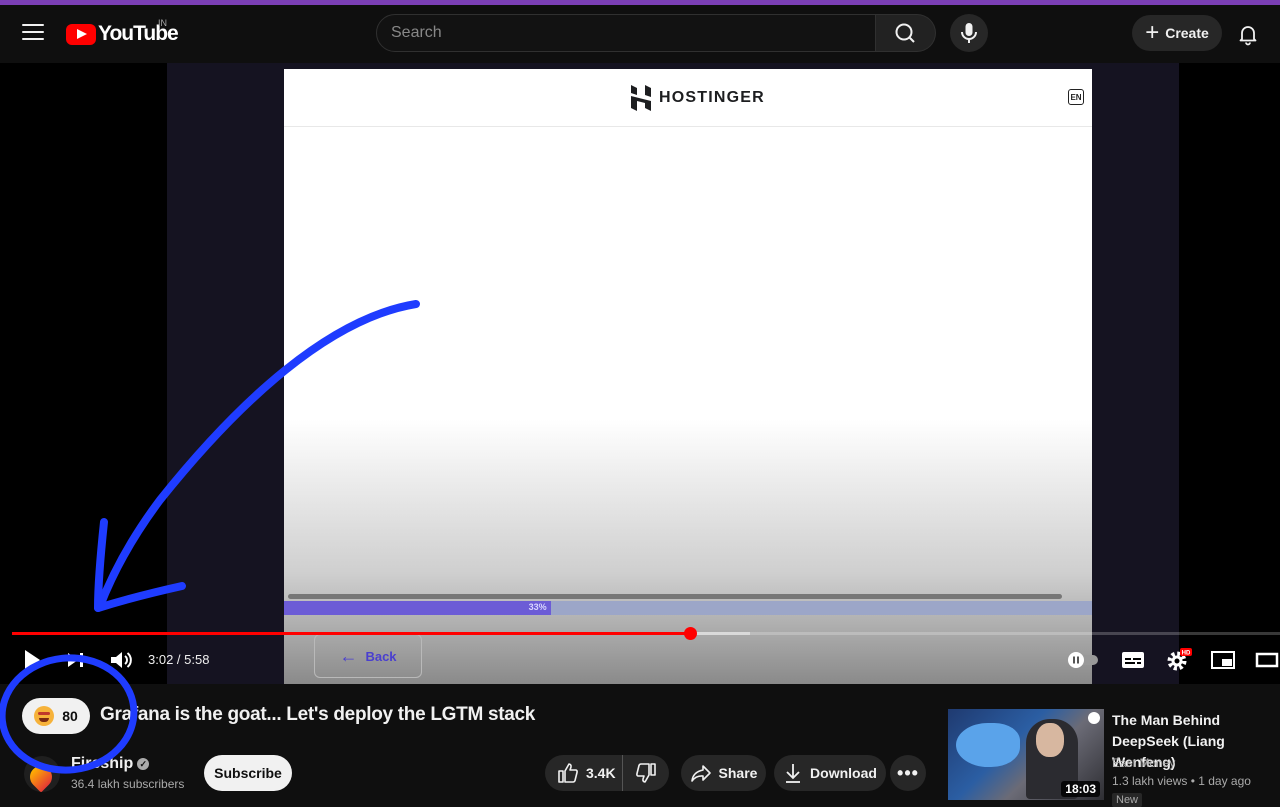 The image size is (1280, 807). I want to click on theater-icon, so click(1267, 660).